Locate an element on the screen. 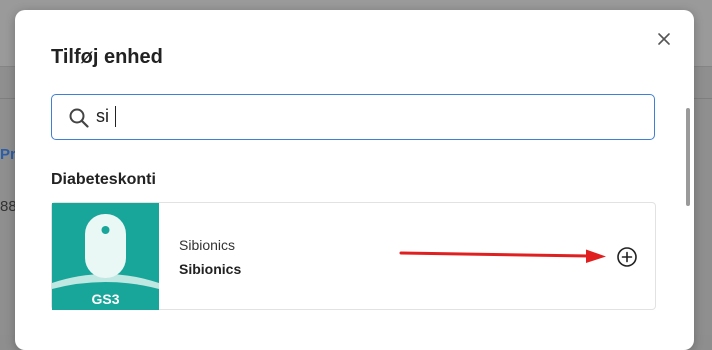  plus-circle-icon is located at coordinates (627, 257).